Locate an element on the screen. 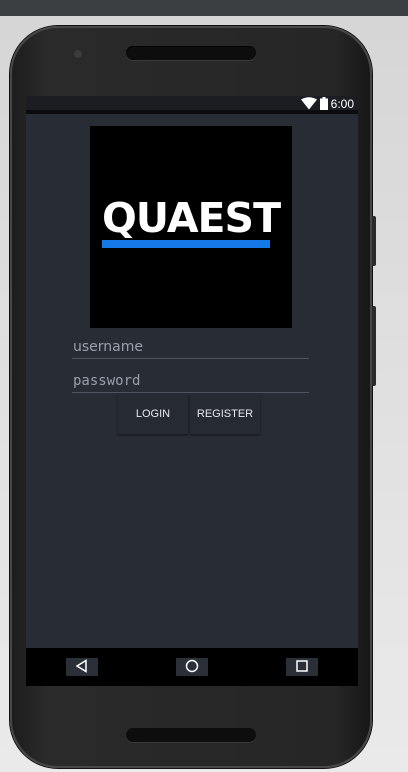 This screenshot has height=772, width=408. volume-button is located at coordinates (374, 346).